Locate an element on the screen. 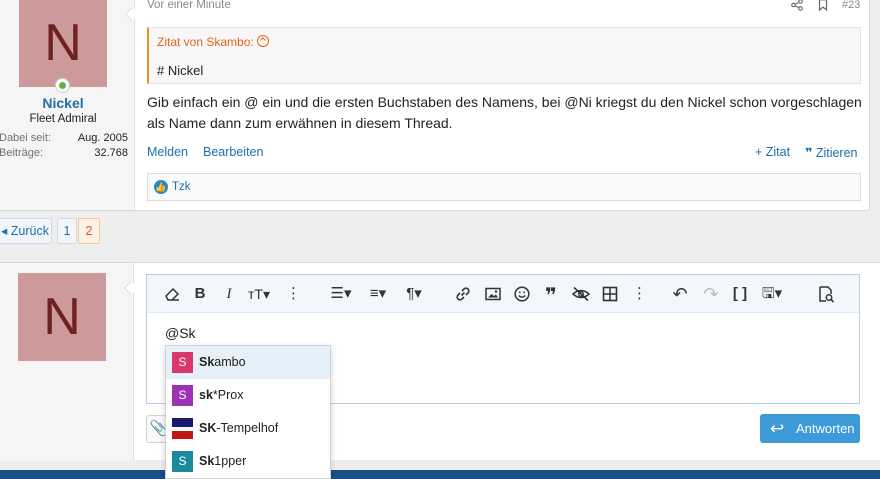  paragraph-icon: ¶▾ is located at coordinates (414, 294).